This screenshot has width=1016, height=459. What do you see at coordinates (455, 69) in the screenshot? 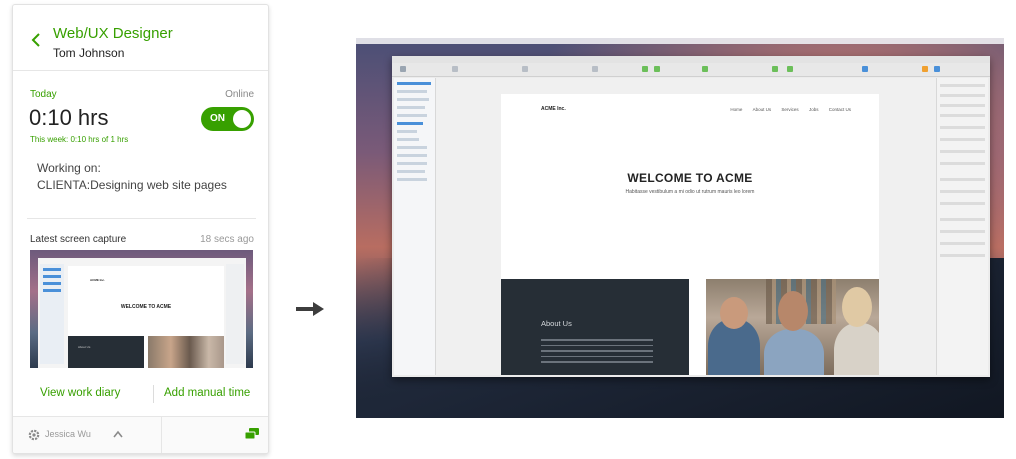
I see `group-icon` at bounding box center [455, 69].